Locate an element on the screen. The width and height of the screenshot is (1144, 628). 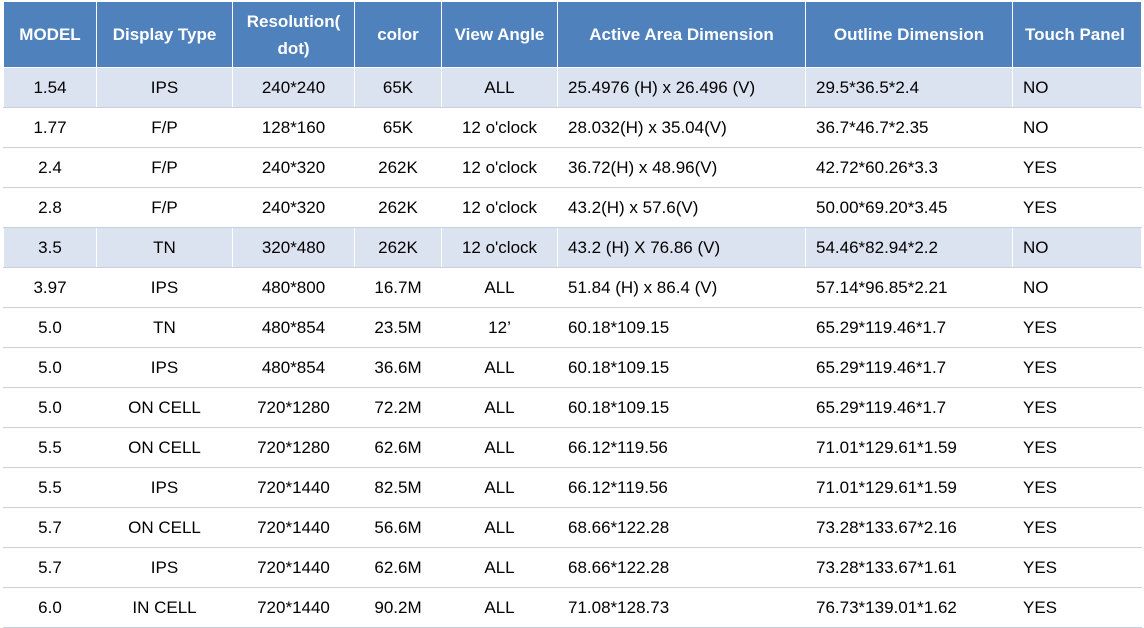
header-display-type: Display Type is located at coordinates (164, 34).